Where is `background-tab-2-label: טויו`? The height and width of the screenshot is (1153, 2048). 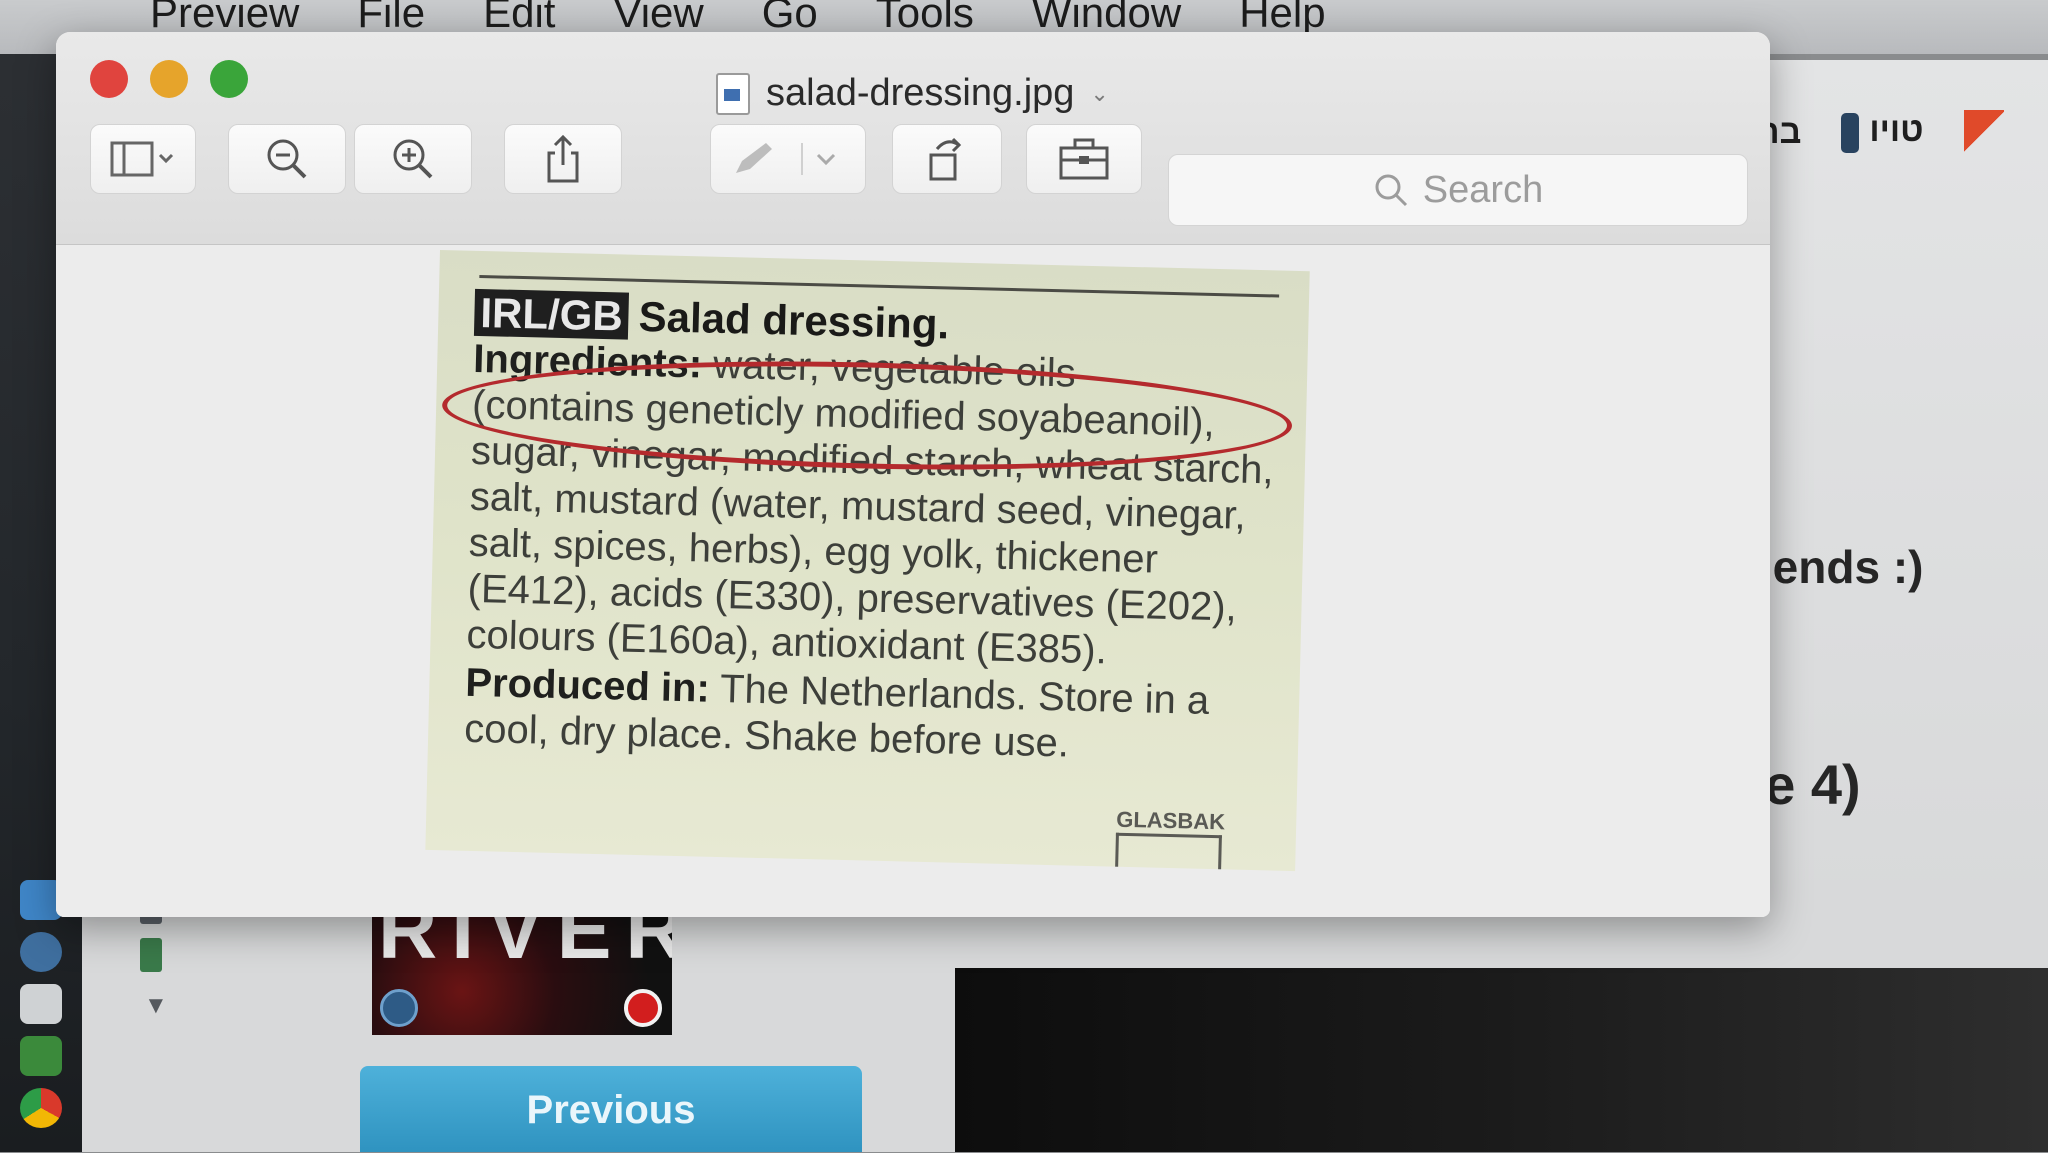
background-tab-2-label: טויו is located at coordinates (1896, 130).